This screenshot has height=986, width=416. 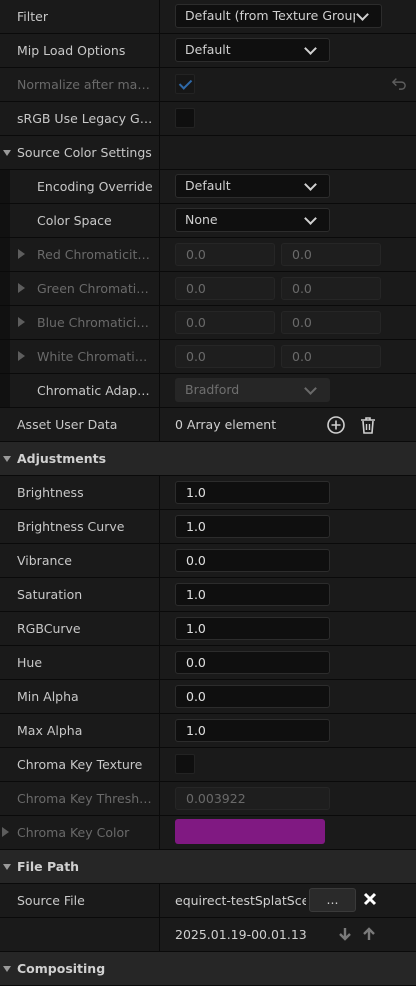 I want to click on trash-icon, so click(x=368, y=425).